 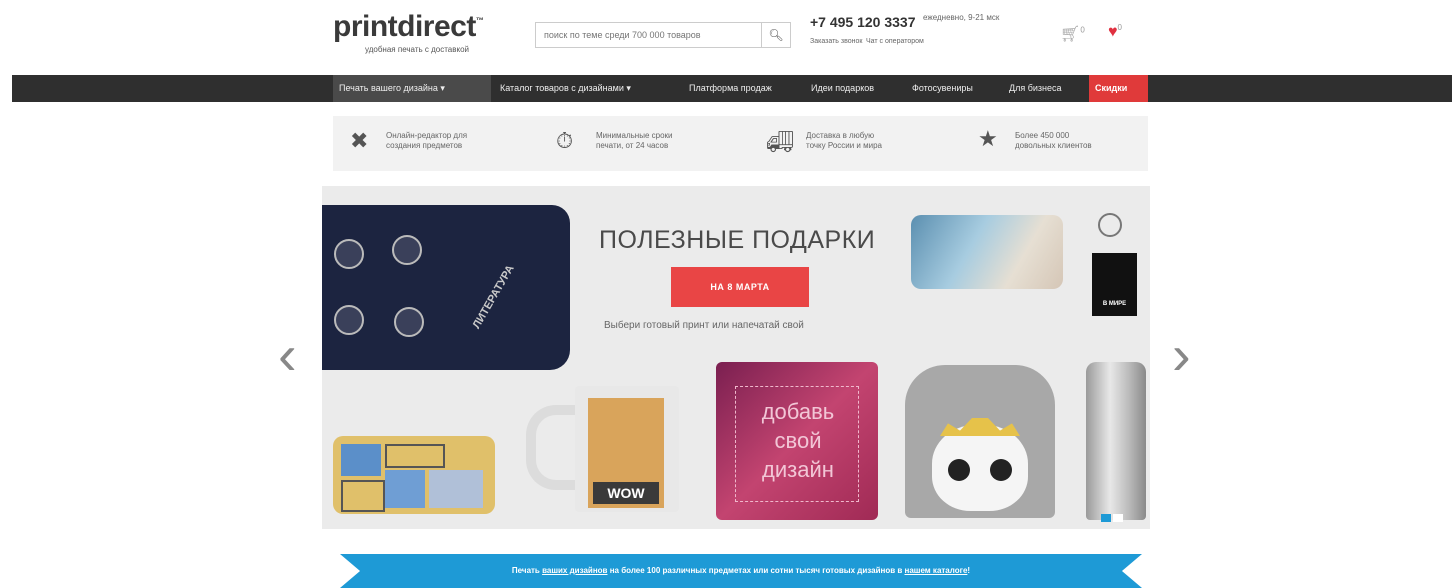 I want to click on pillow-text: добавь свой дизайн, so click(x=798, y=440).